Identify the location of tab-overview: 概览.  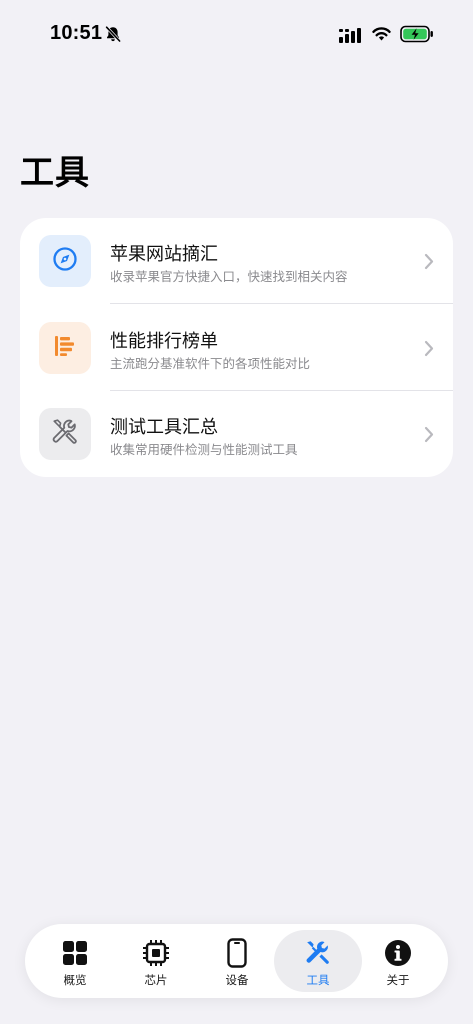
(75, 961).